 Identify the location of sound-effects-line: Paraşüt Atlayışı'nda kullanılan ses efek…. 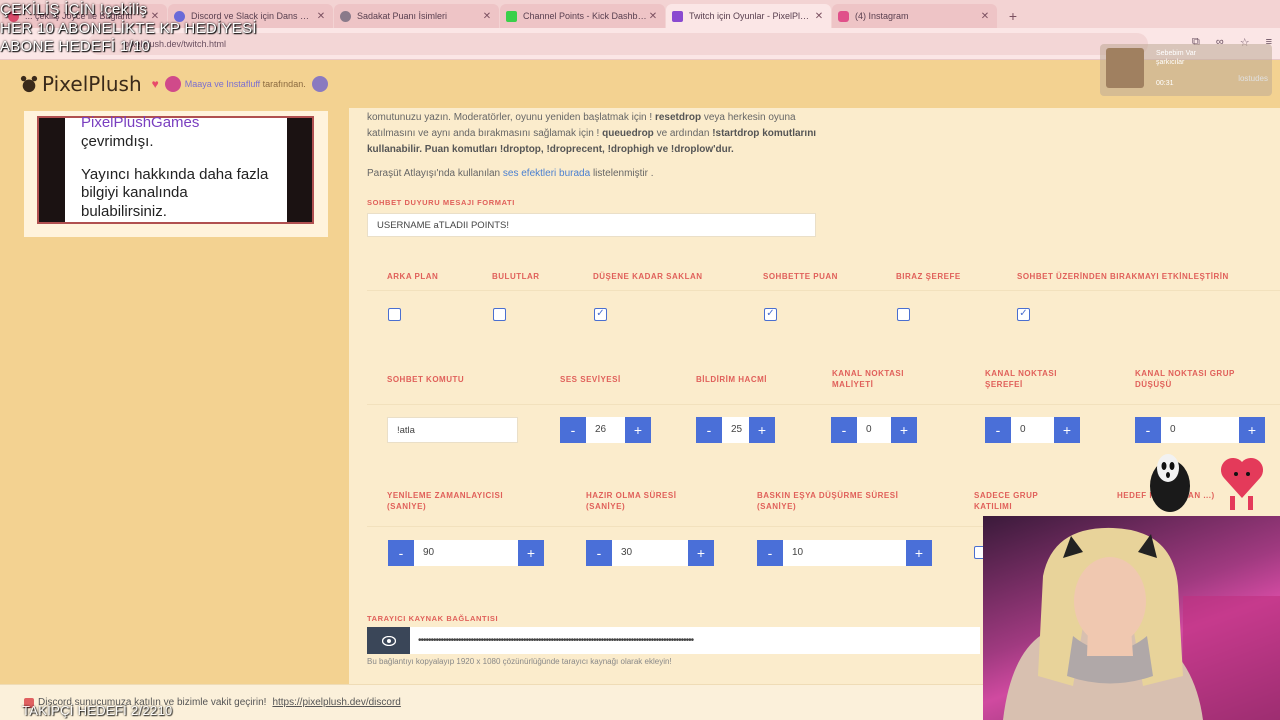
(510, 173).